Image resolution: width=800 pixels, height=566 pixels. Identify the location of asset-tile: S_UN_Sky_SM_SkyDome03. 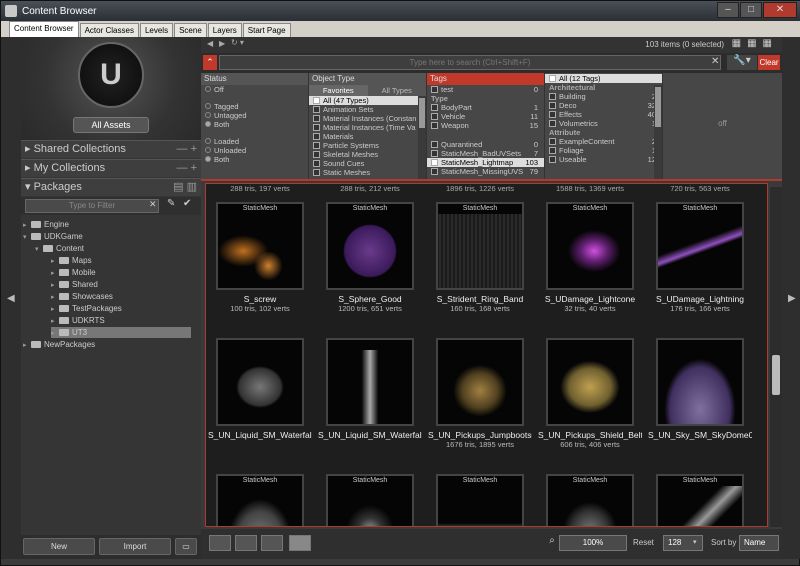
(700, 386).